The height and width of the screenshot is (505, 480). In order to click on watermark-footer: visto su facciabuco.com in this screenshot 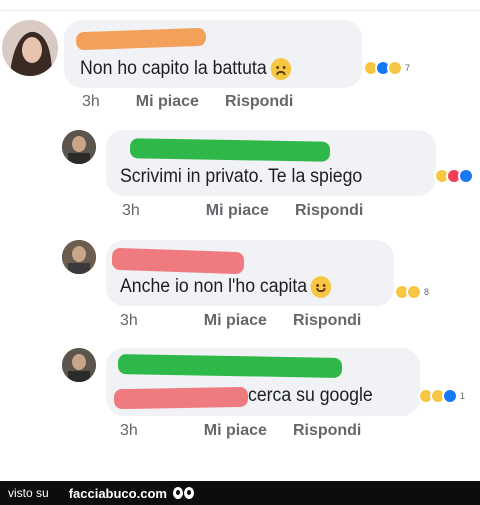, I will do `click(240, 493)`.